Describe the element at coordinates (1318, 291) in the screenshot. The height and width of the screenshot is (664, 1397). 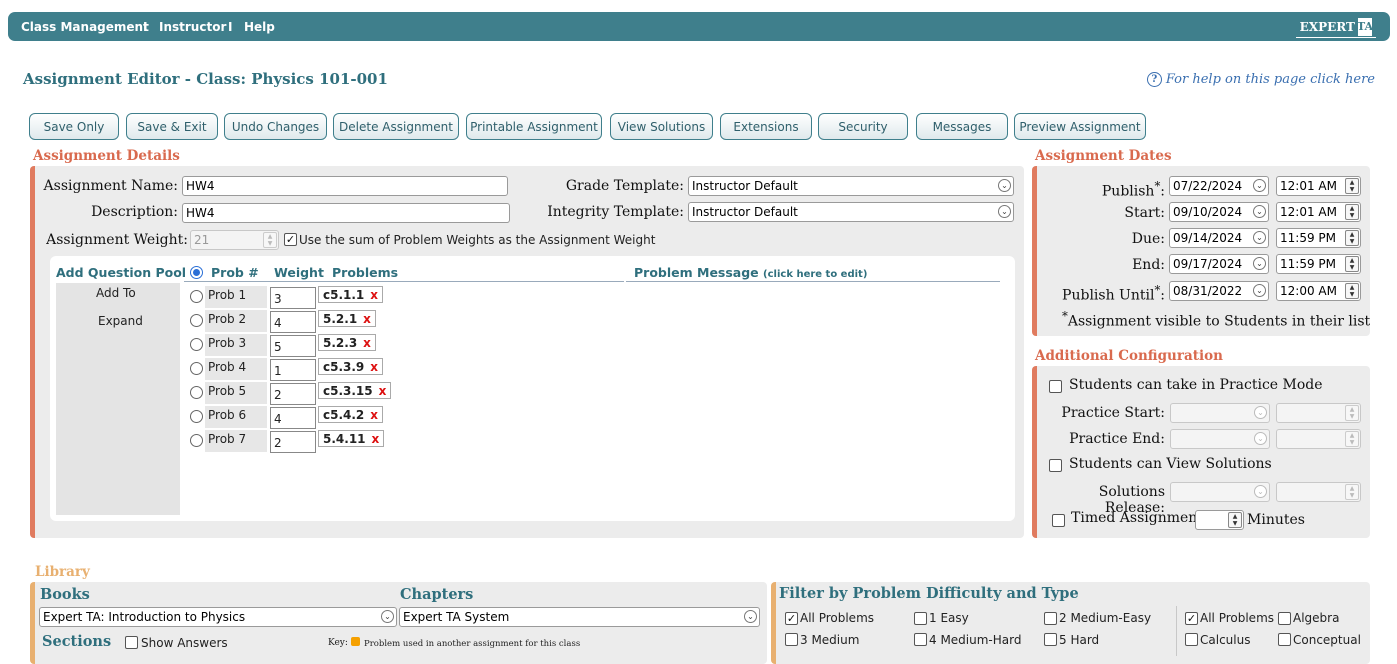
I see `publish-until-time-input: 12:00 AM ▲ ▼` at that location.